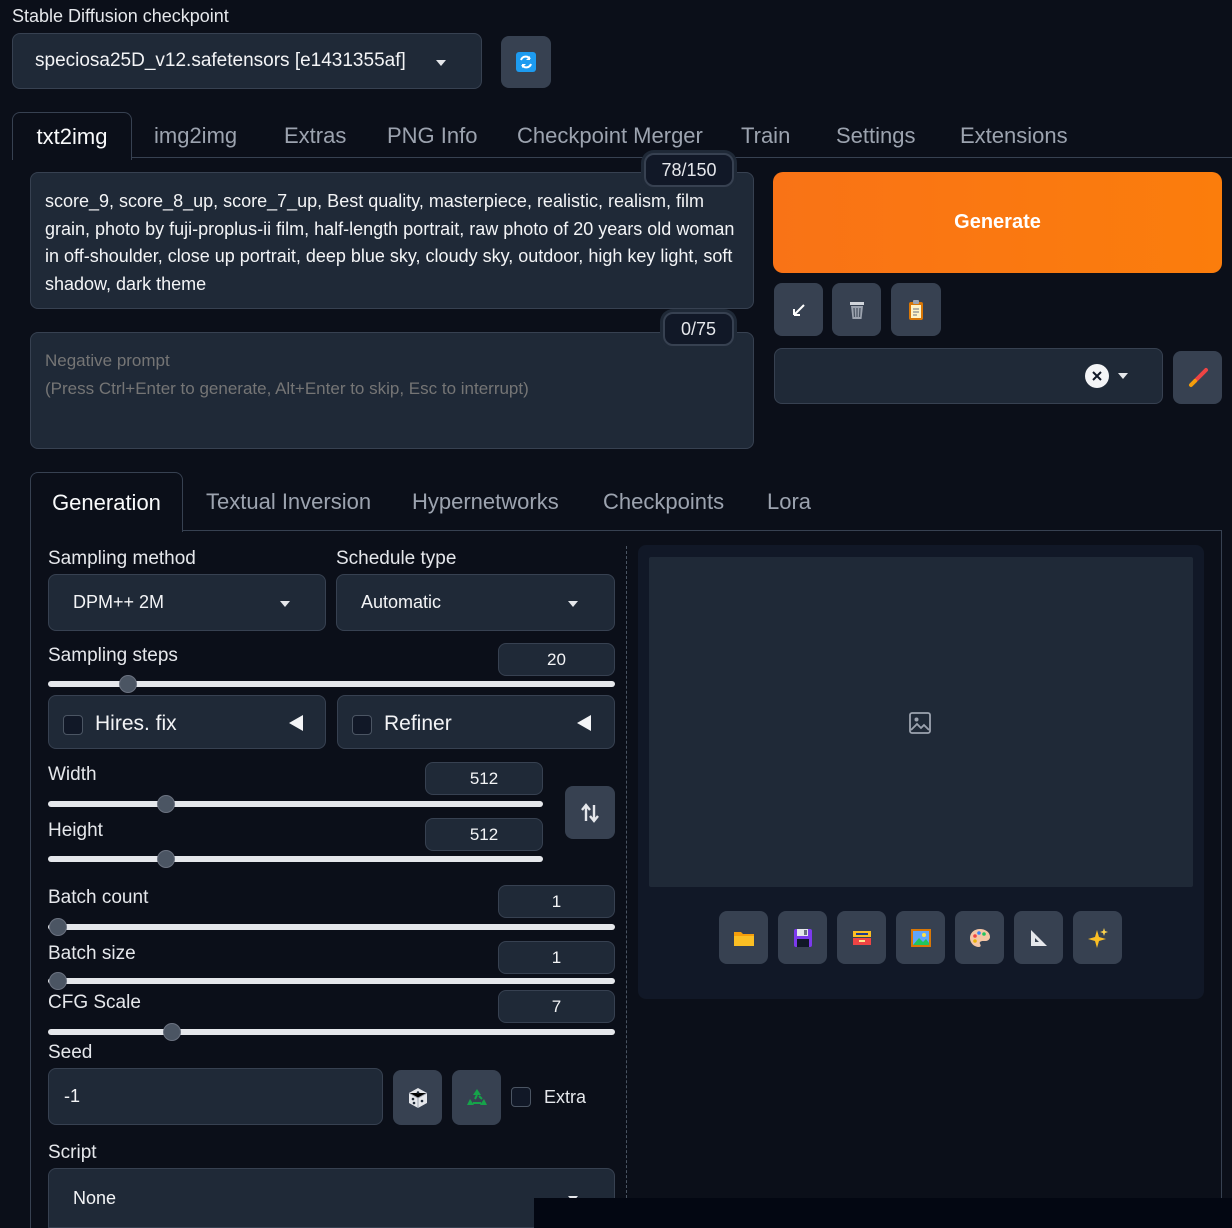  Describe the element at coordinates (30, 879) in the screenshot. I see `panel-border-left` at that location.